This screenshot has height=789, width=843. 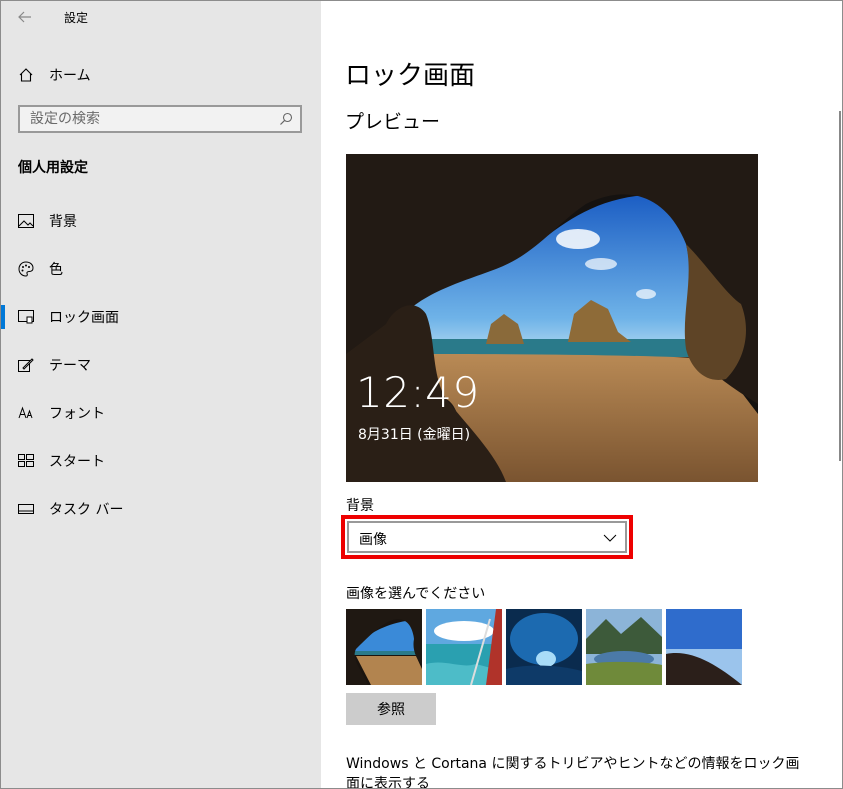 I want to click on nav-item-label: タスク バー, so click(x=86, y=510).